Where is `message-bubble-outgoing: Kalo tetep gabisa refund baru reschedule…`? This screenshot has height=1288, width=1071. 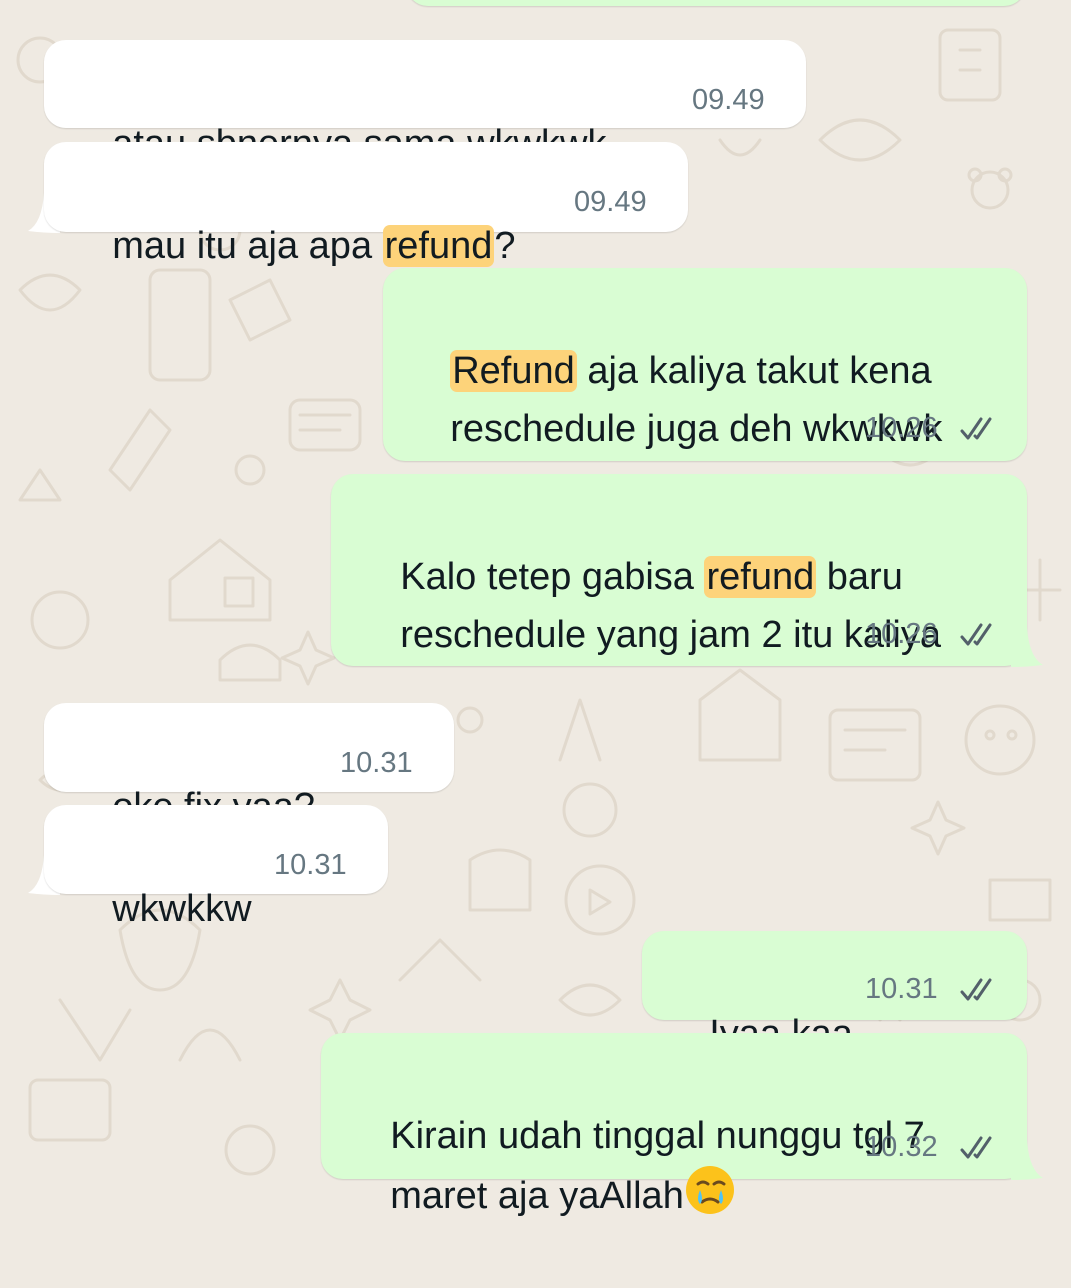 message-bubble-outgoing: Kalo tetep gabisa refund baru reschedule… is located at coordinates (679, 570).